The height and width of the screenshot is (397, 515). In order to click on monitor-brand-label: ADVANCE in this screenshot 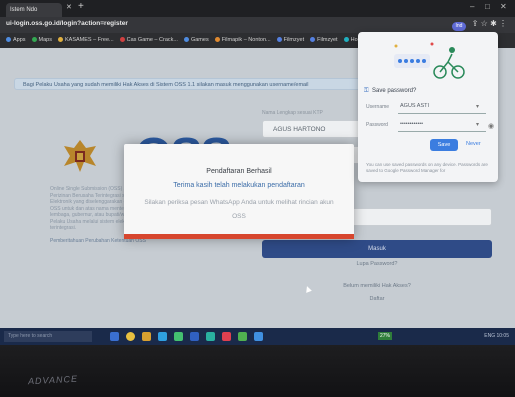, I will do `click(53, 380)`.